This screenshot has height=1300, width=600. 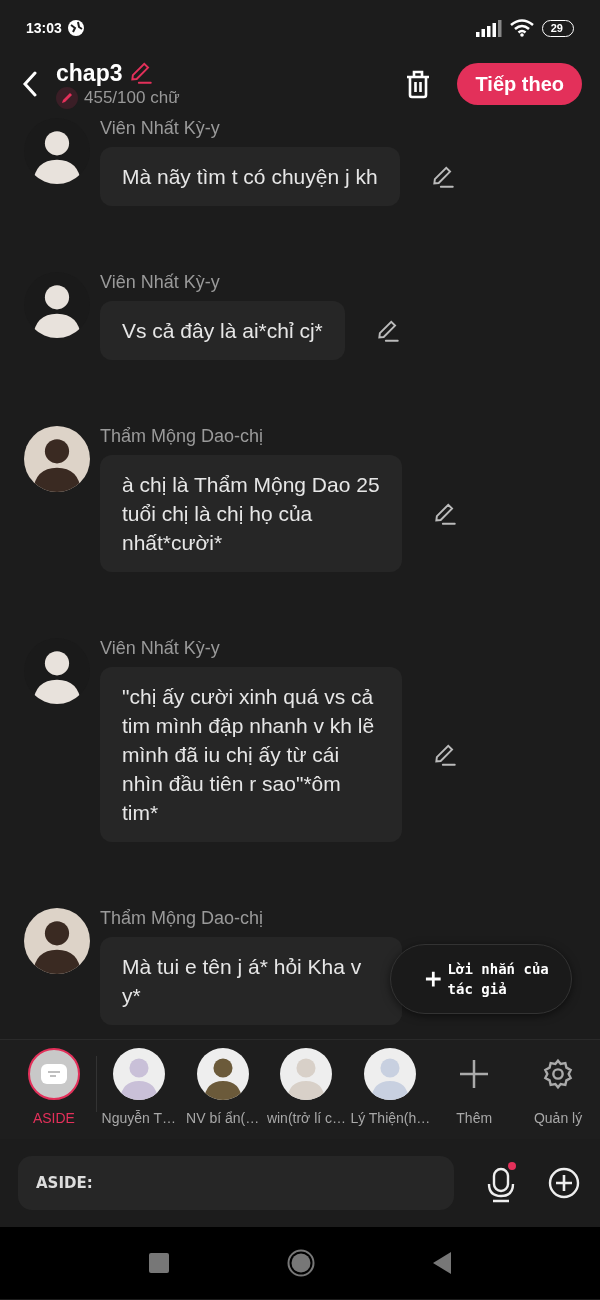 I want to click on message-bubble: Mà nãy tìm t có chuyện j kh, so click(x=250, y=176).